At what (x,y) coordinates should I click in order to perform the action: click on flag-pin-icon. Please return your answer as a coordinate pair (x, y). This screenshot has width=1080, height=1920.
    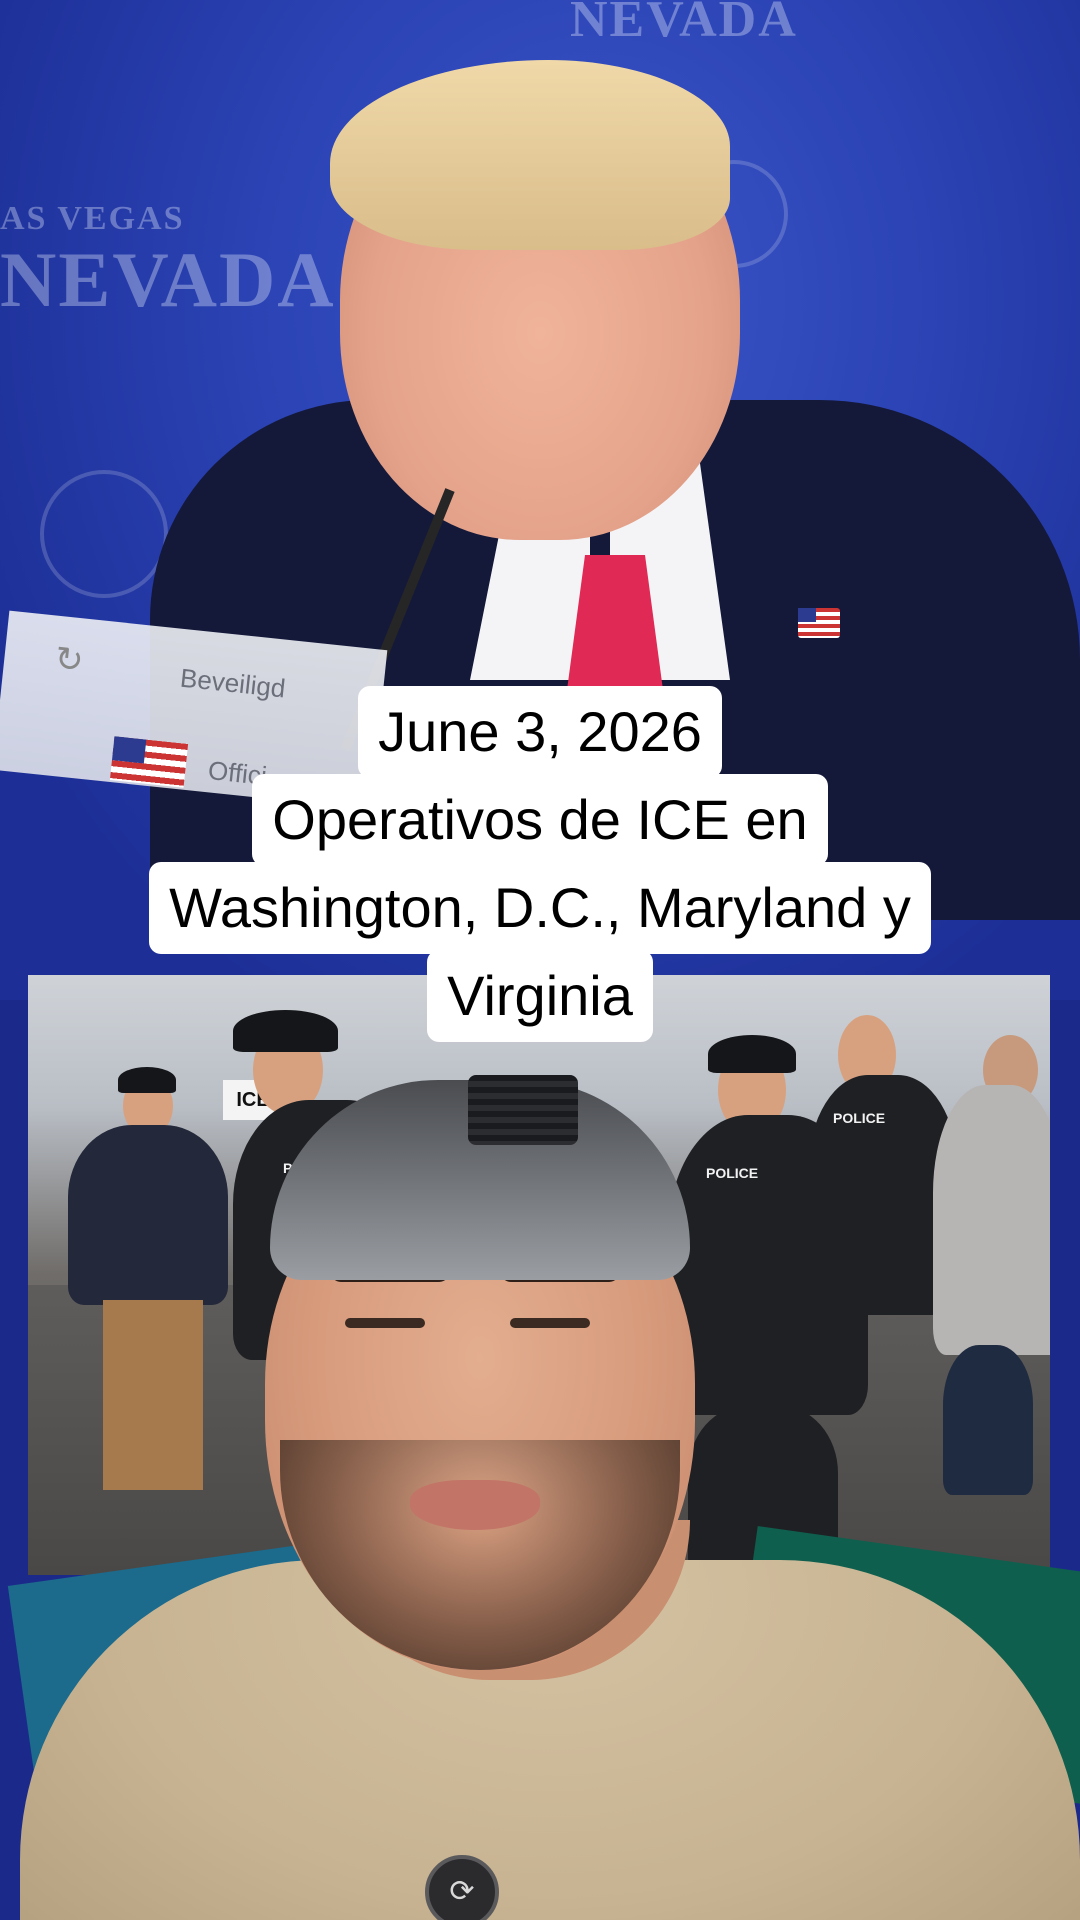
    Looking at the image, I should click on (819, 623).